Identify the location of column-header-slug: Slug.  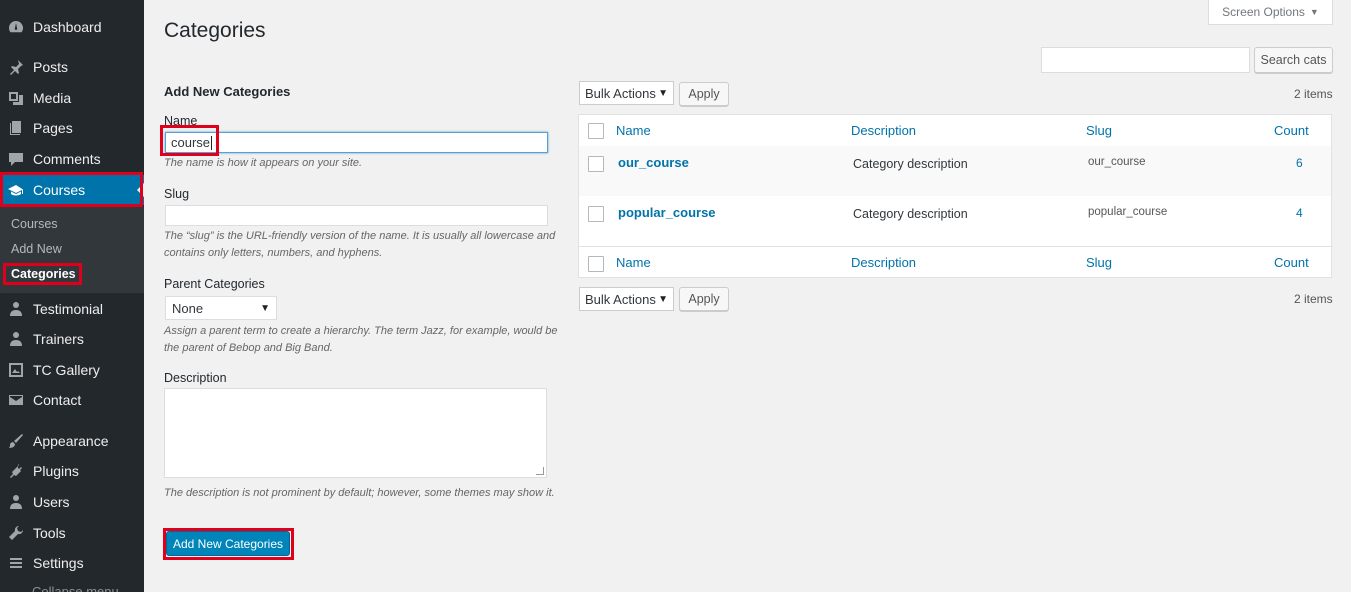
(1099, 130).